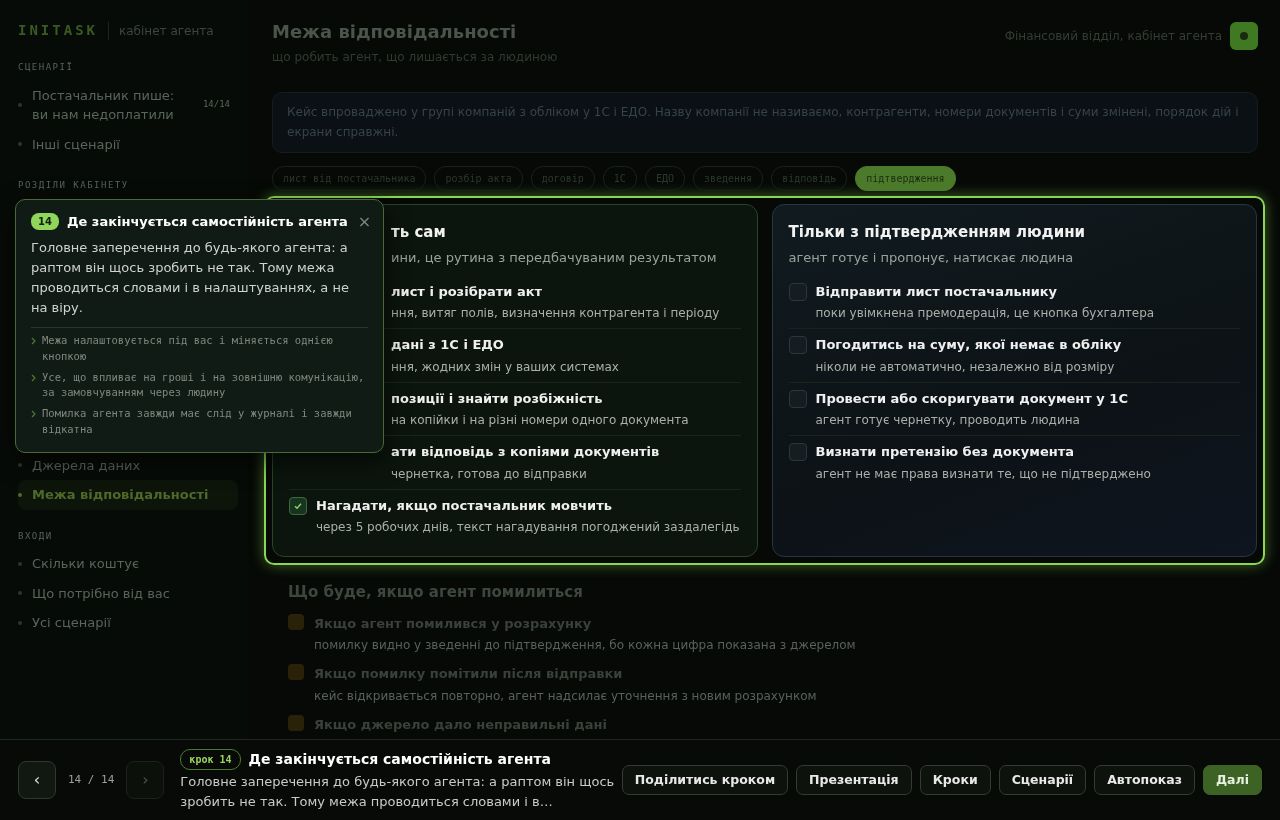 This screenshot has width=1280, height=820. I want to click on item-description: чернетка, готова до відправки, so click(489, 474).